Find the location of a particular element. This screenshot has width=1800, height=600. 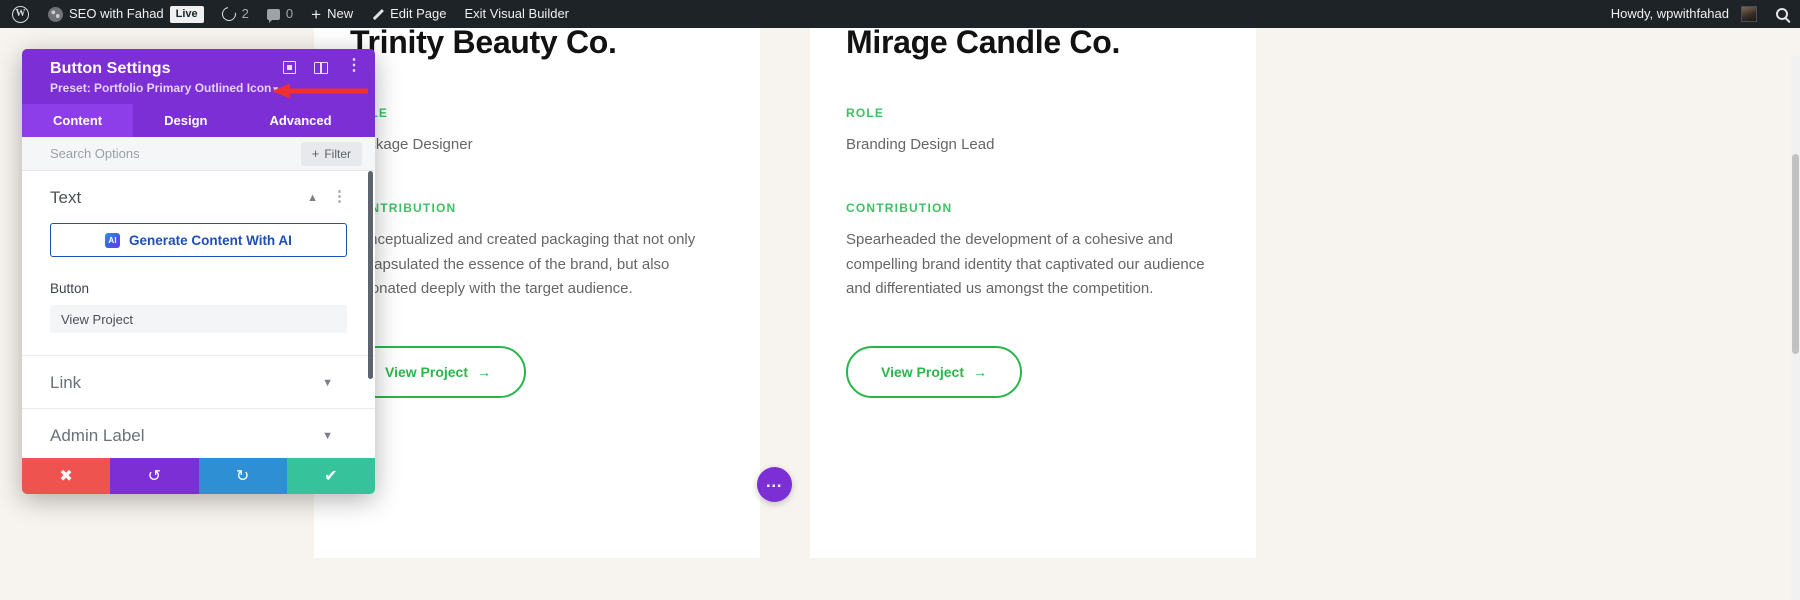

filter-button: + Filter is located at coordinates (331, 153).